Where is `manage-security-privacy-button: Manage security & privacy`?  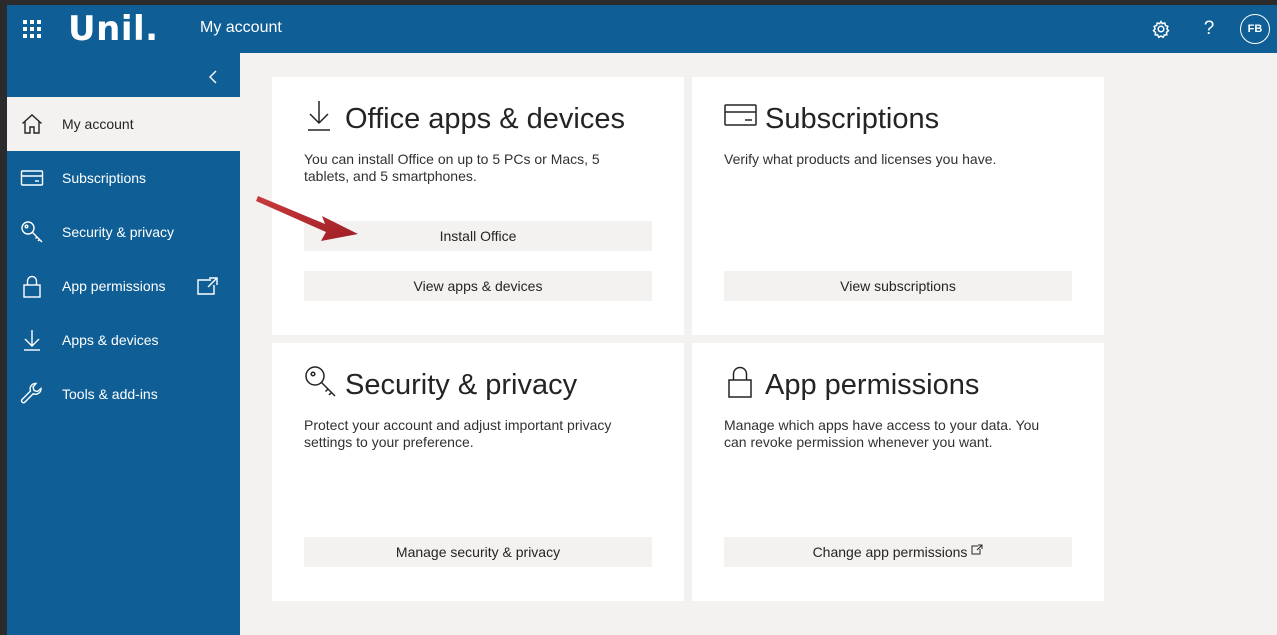
manage-security-privacy-button: Manage security & privacy is located at coordinates (478, 552).